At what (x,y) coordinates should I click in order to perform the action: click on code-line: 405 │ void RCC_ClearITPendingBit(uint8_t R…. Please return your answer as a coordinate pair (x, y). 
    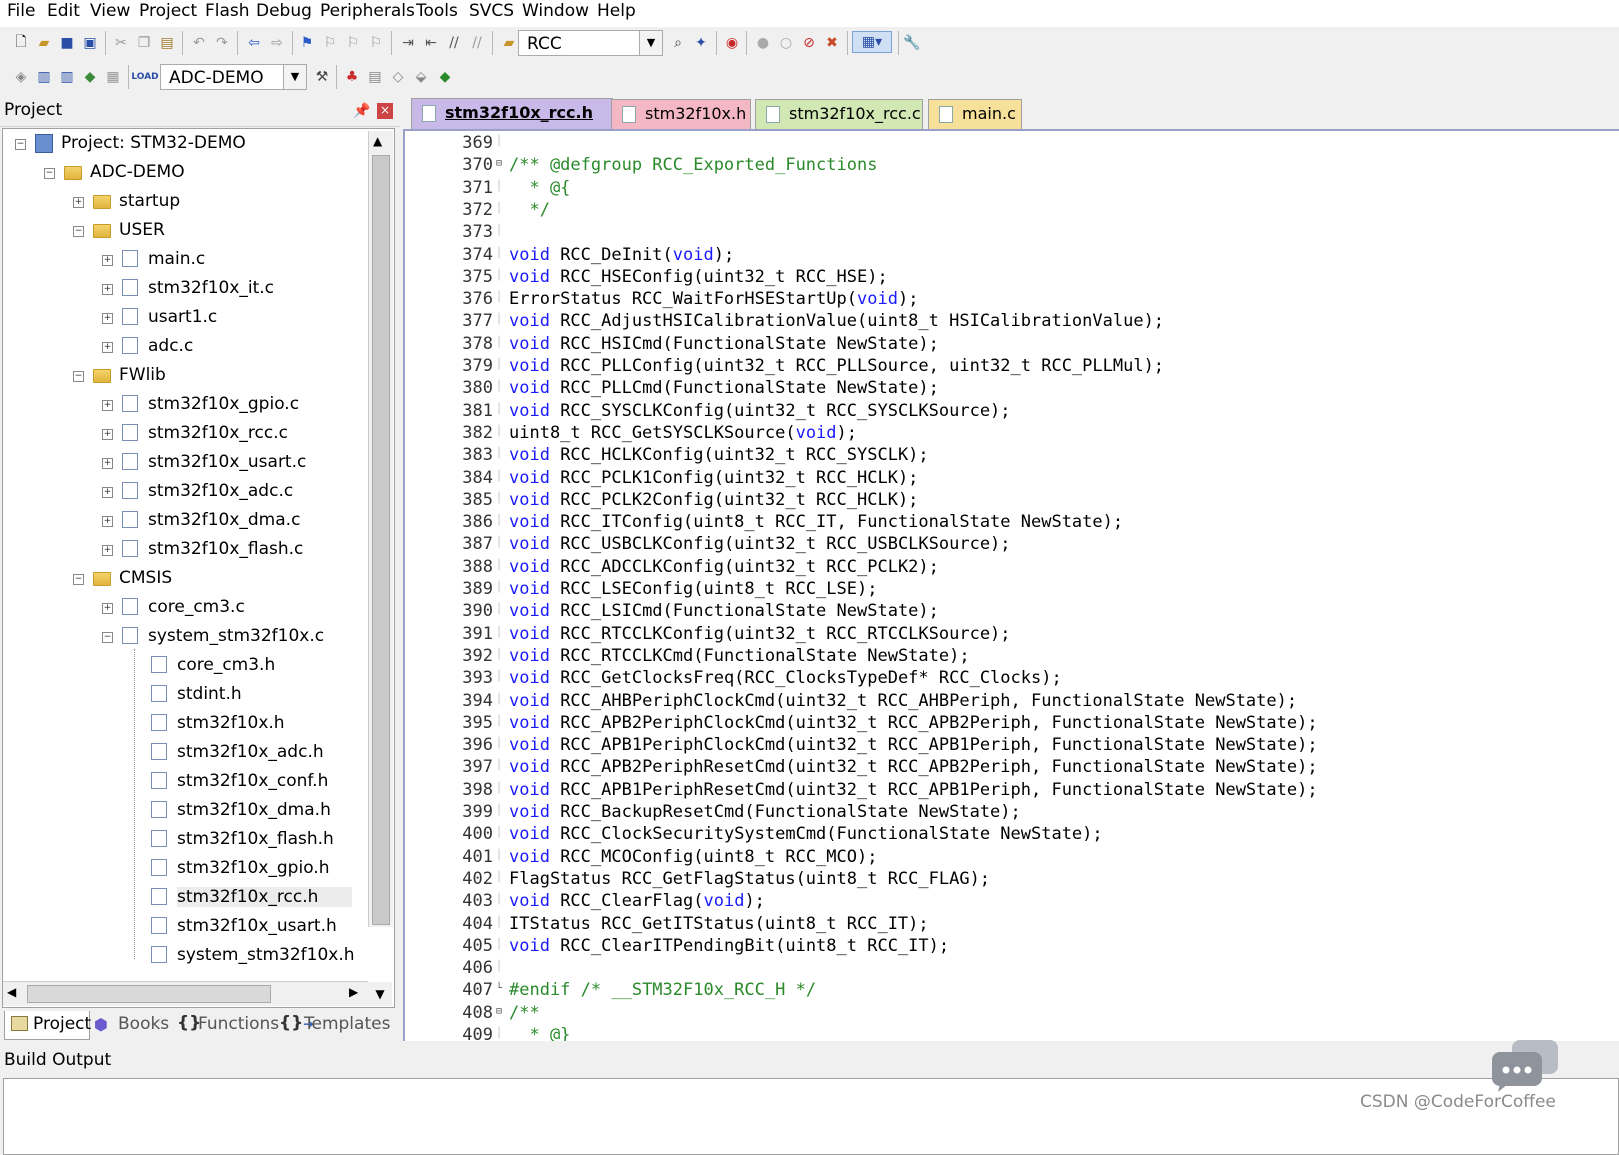
    Looking at the image, I should click on (1012, 947).